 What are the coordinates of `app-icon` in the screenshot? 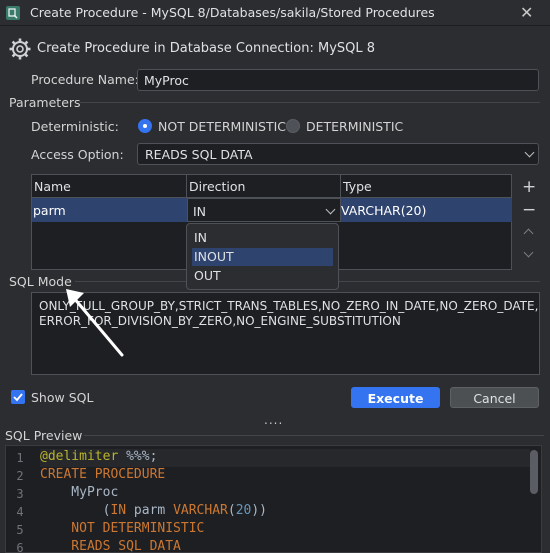 It's located at (13, 13).